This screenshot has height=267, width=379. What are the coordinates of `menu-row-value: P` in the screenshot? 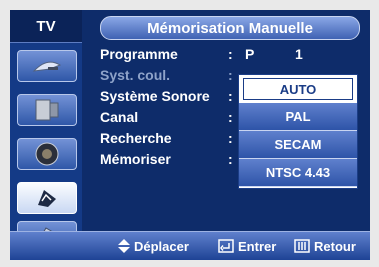 It's located at (250, 54).